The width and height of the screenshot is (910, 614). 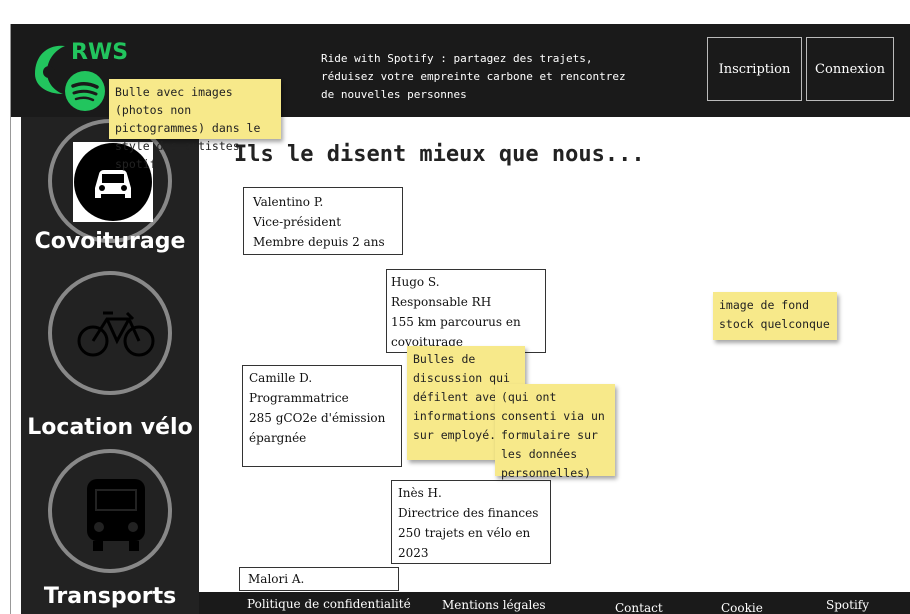 What do you see at coordinates (116, 515) in the screenshot?
I see `bus-icon` at bounding box center [116, 515].